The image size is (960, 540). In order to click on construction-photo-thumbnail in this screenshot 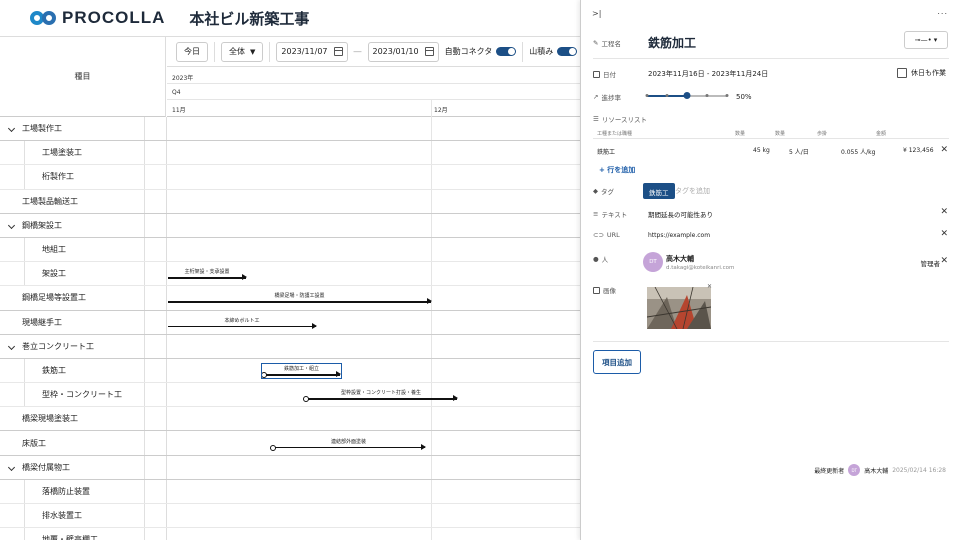, I will do `click(679, 308)`.